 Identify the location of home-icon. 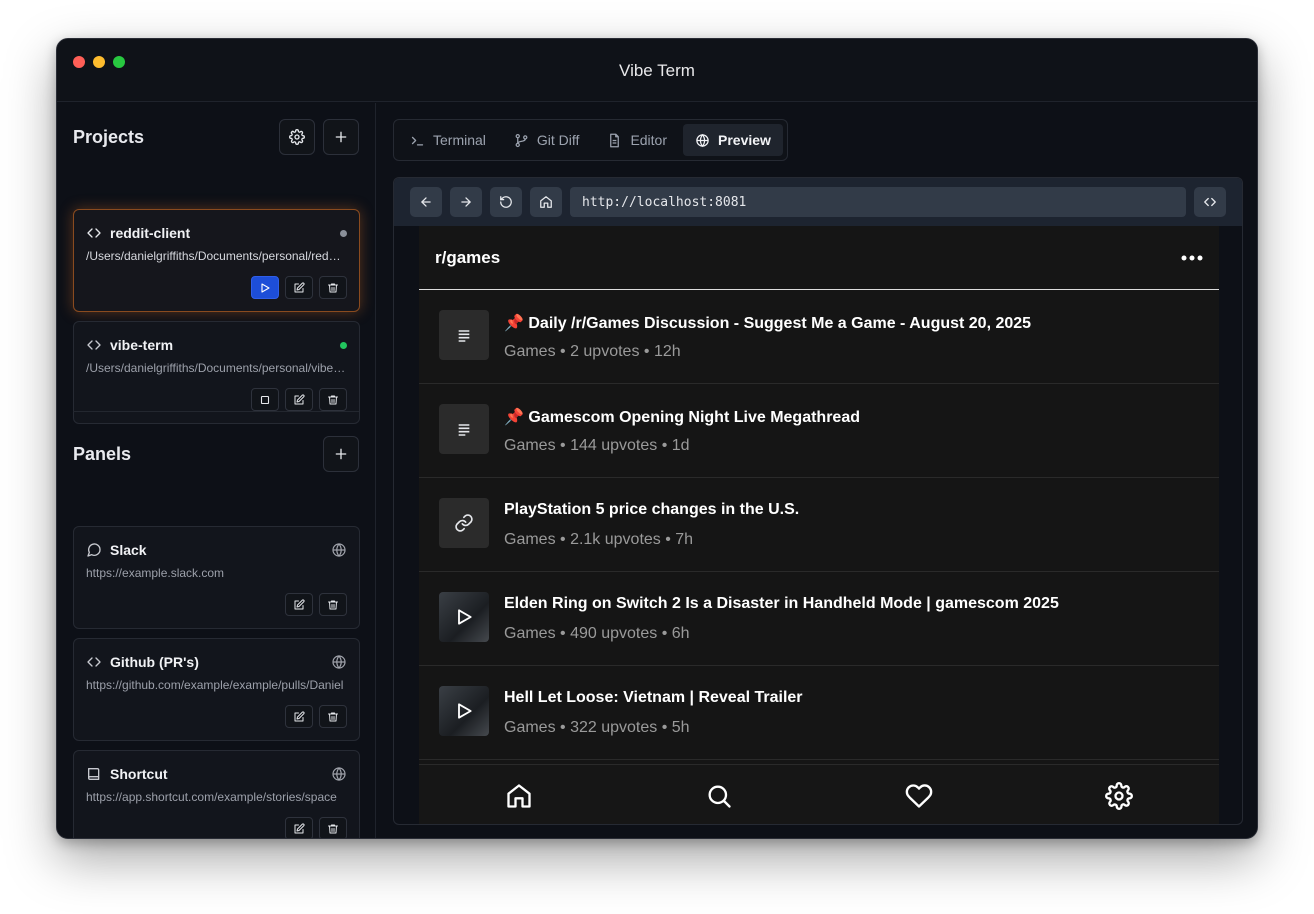
(519, 796).